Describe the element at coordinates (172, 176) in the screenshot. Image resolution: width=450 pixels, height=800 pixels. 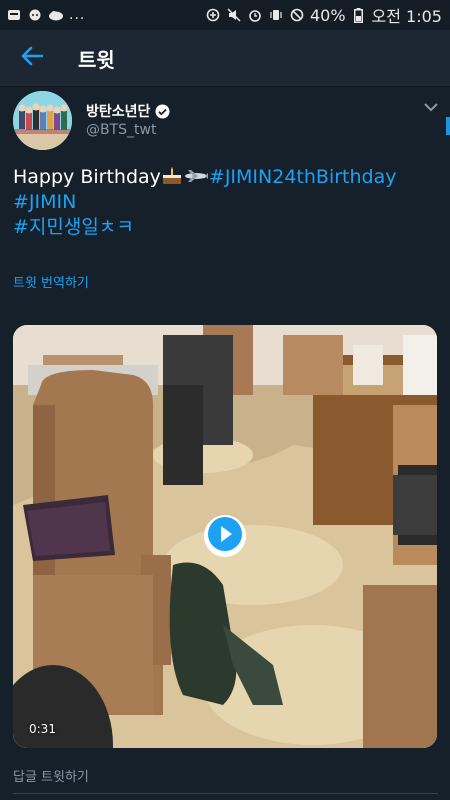
I see `cake-icon` at that location.